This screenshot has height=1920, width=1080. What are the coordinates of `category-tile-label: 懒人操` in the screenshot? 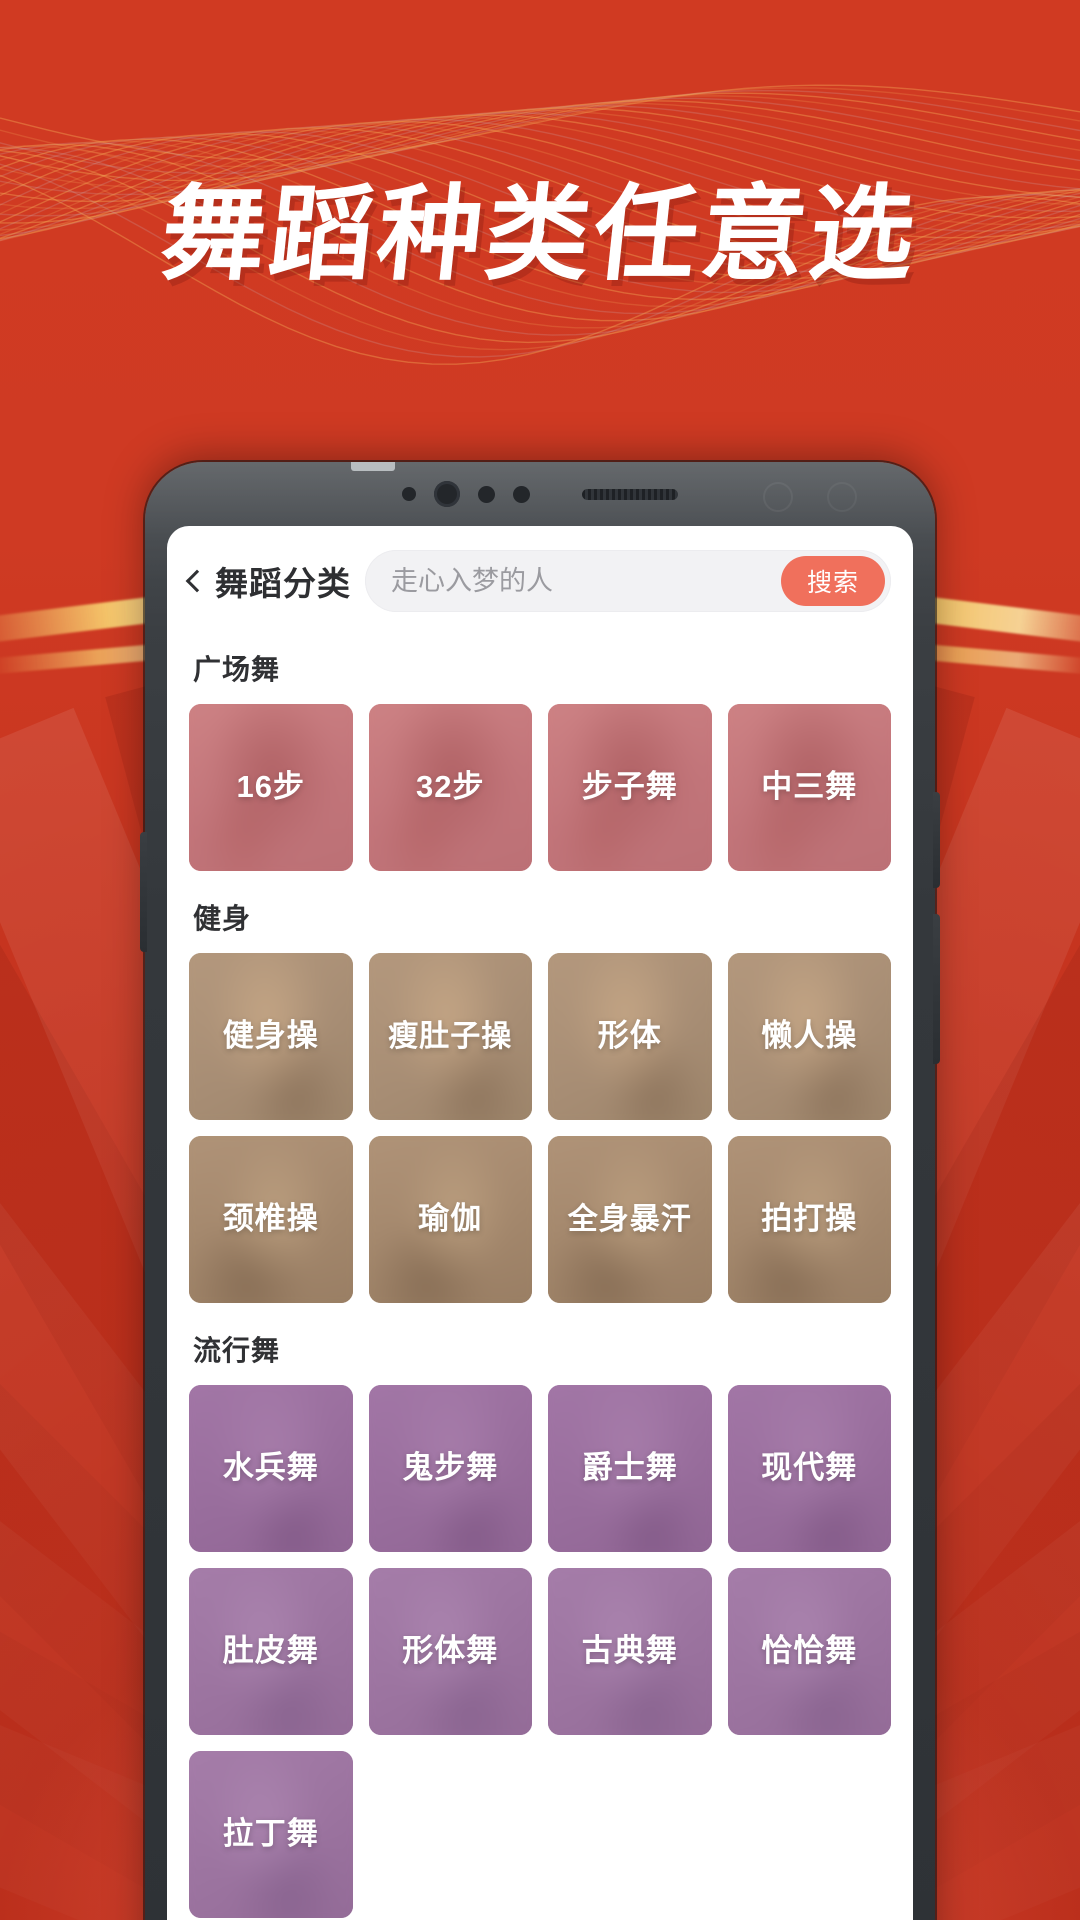 It's located at (809, 1036).